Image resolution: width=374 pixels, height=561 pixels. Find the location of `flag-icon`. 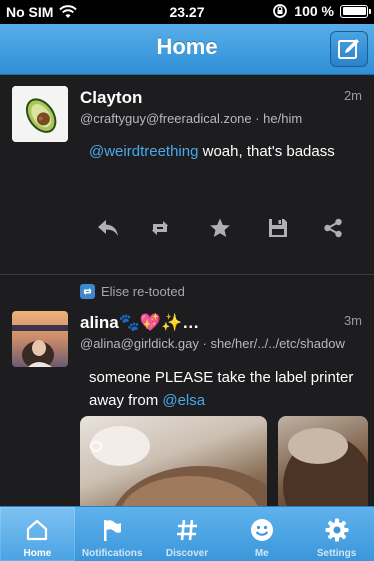

flag-icon is located at coordinates (112, 530).